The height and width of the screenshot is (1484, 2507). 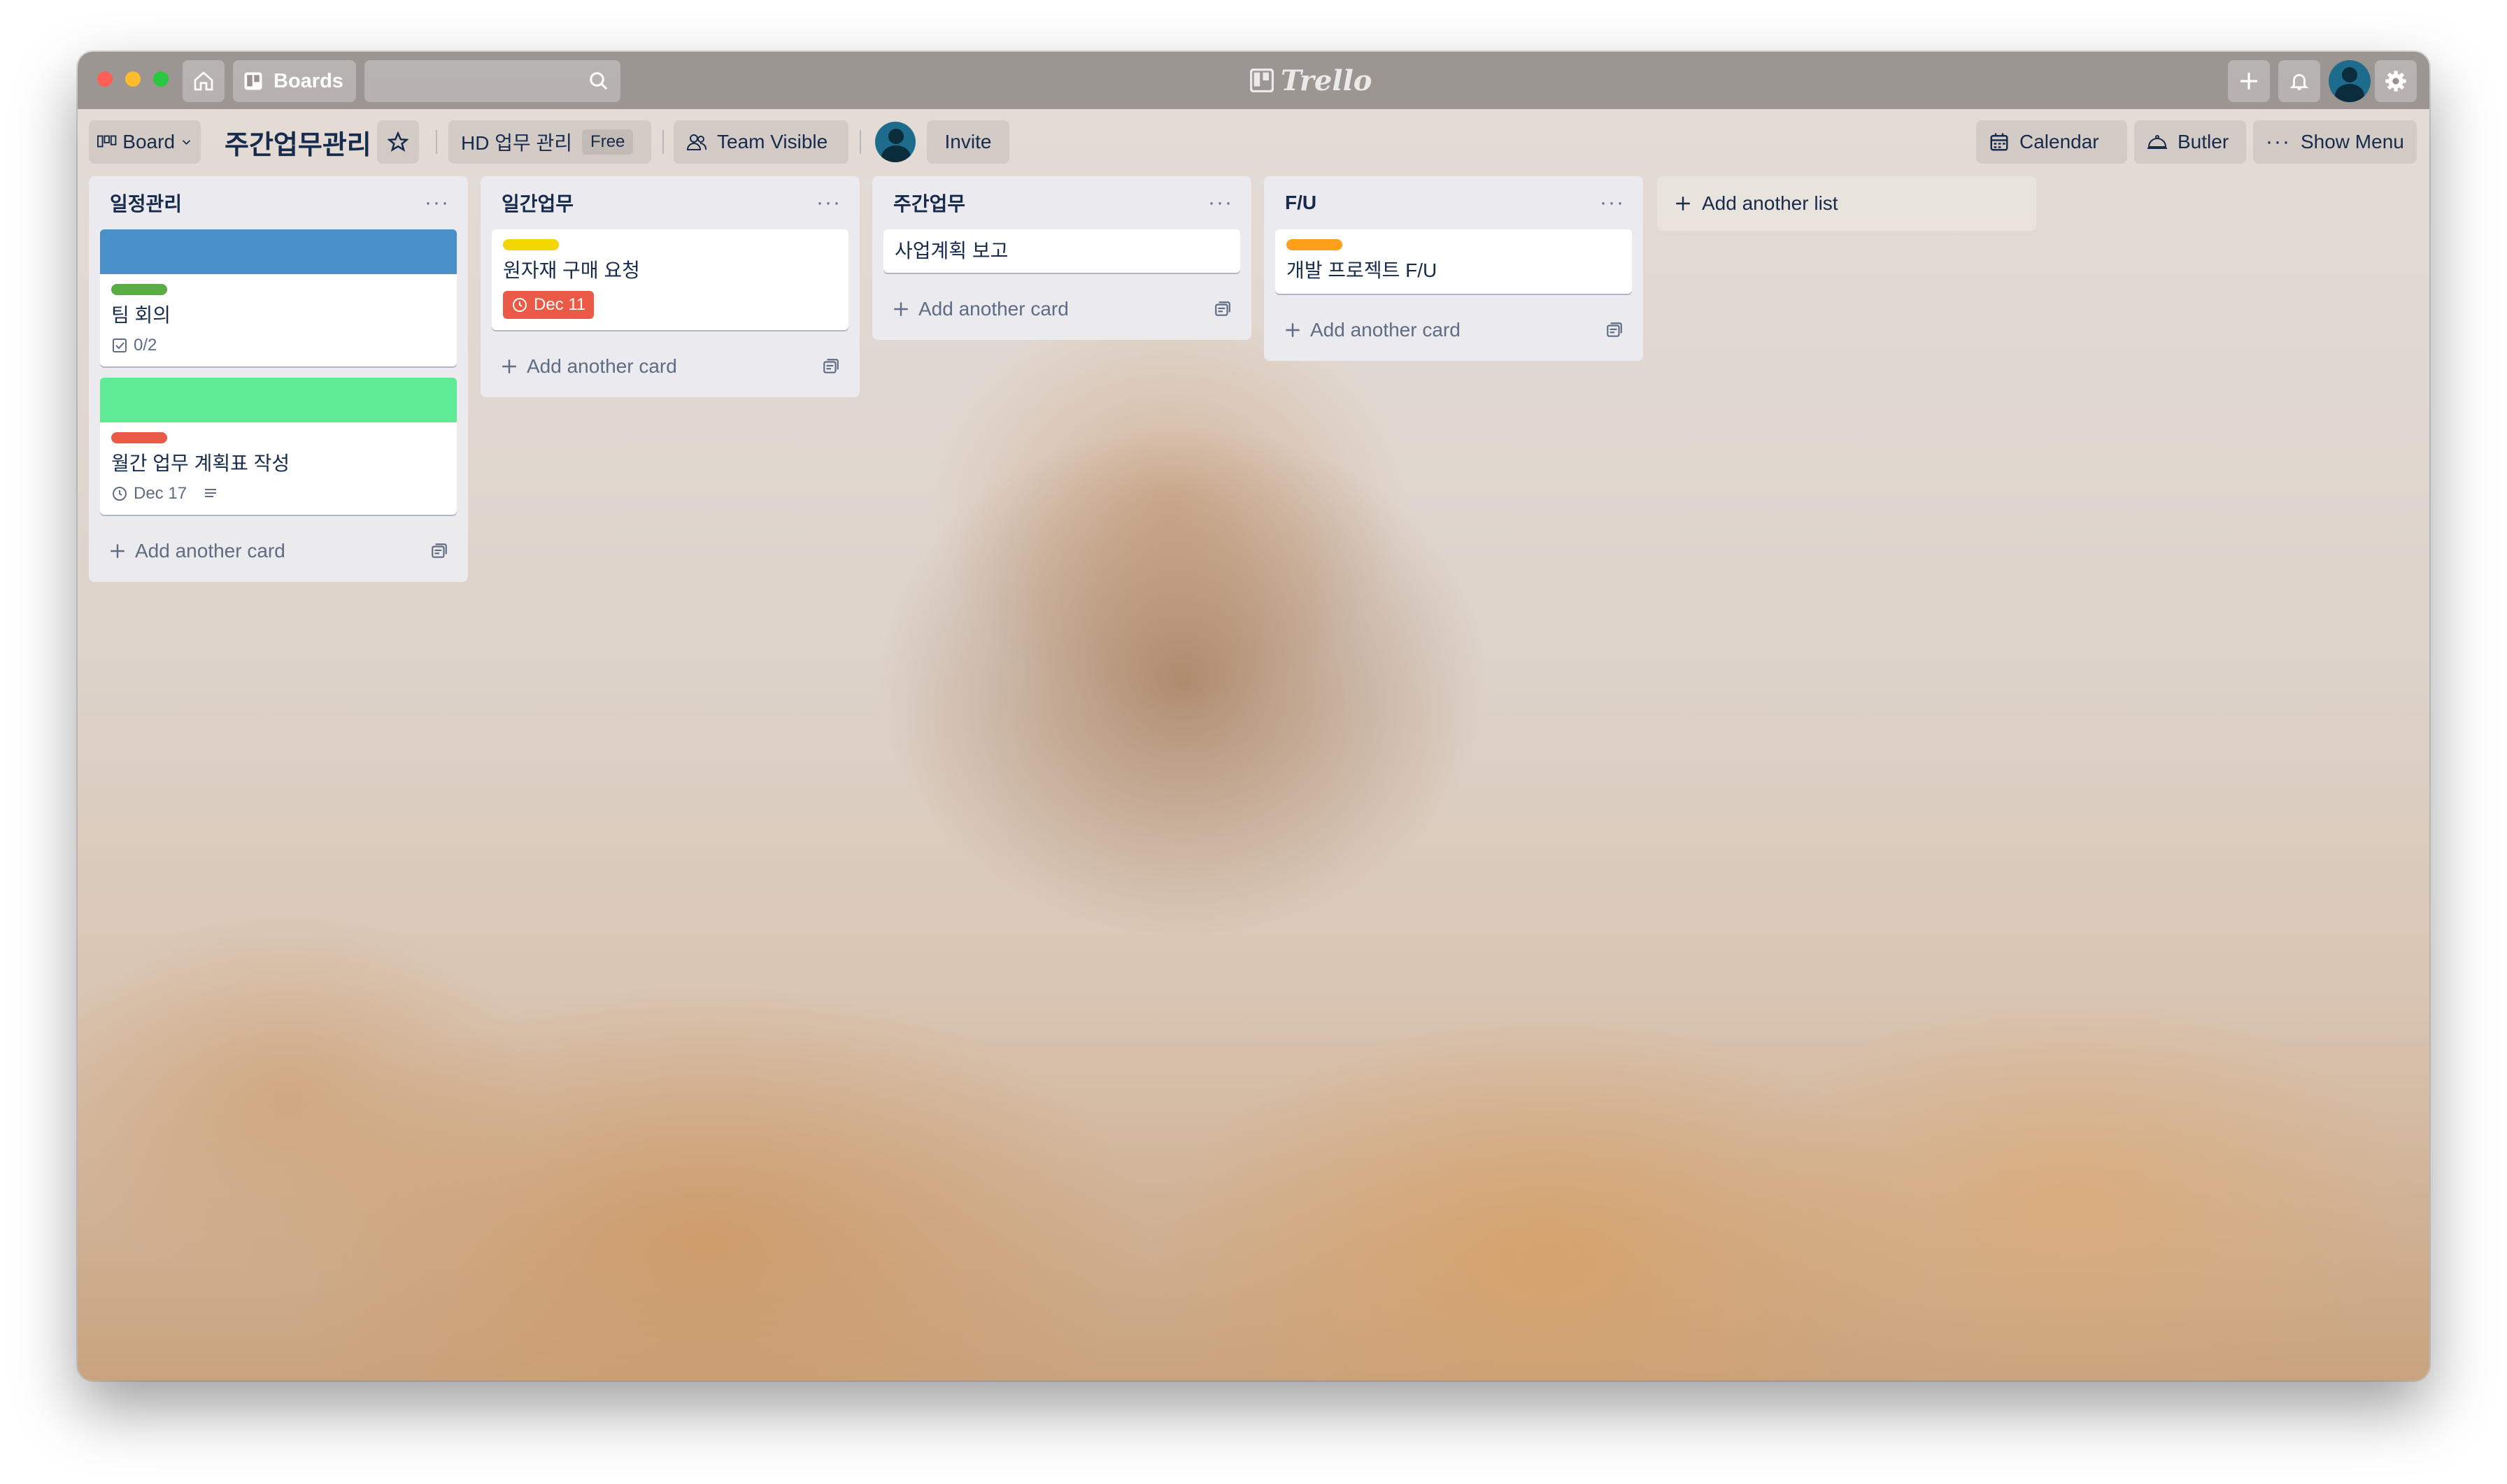 What do you see at coordinates (1847, 204) in the screenshot?
I see `add-list-button: Add another list` at bounding box center [1847, 204].